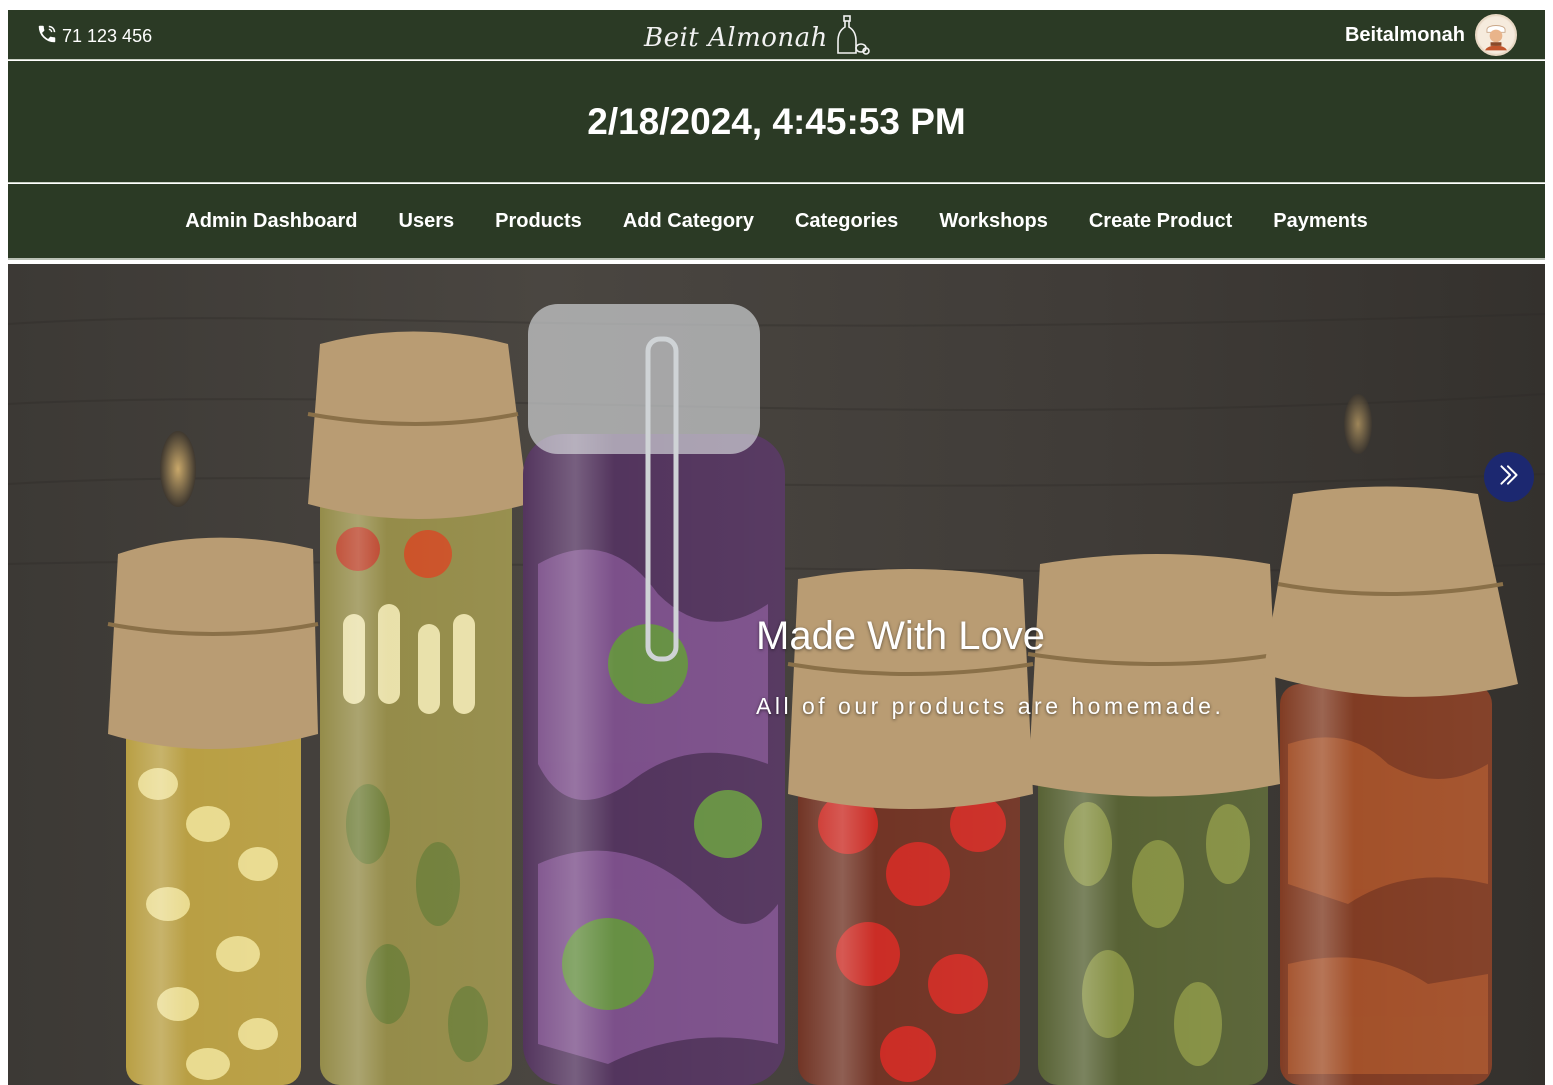 The image size is (1553, 1085). Describe the element at coordinates (901, 636) in the screenshot. I see `hero-title: Made With Love` at that location.